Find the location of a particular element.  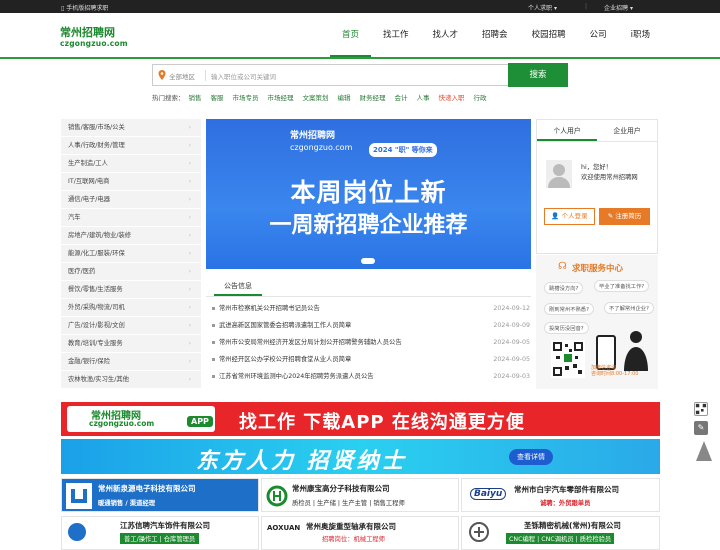

top-bar: ▯ 手机版招聘求职 个人求职 ▾ | 企业招聘 ▾ is located at coordinates (360, 6).